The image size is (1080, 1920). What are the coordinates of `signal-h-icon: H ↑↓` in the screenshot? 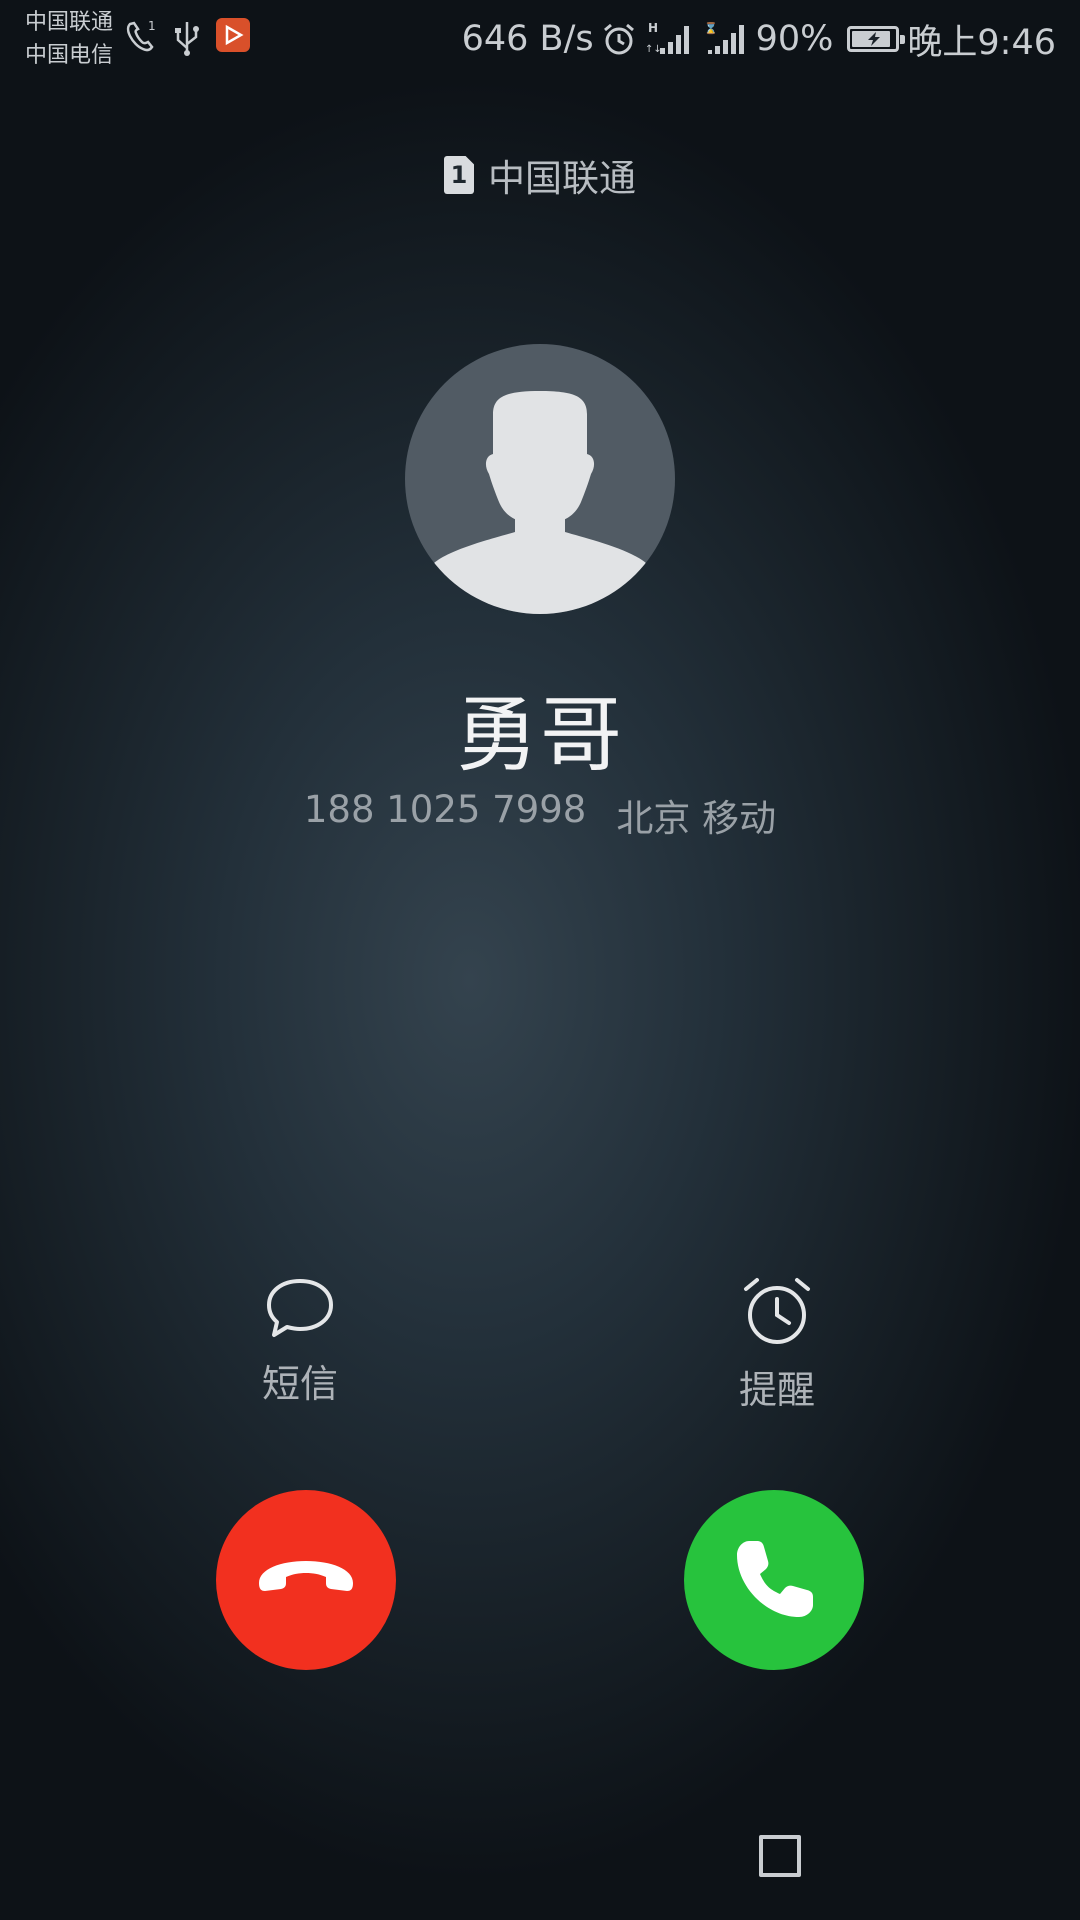 It's located at (667, 38).